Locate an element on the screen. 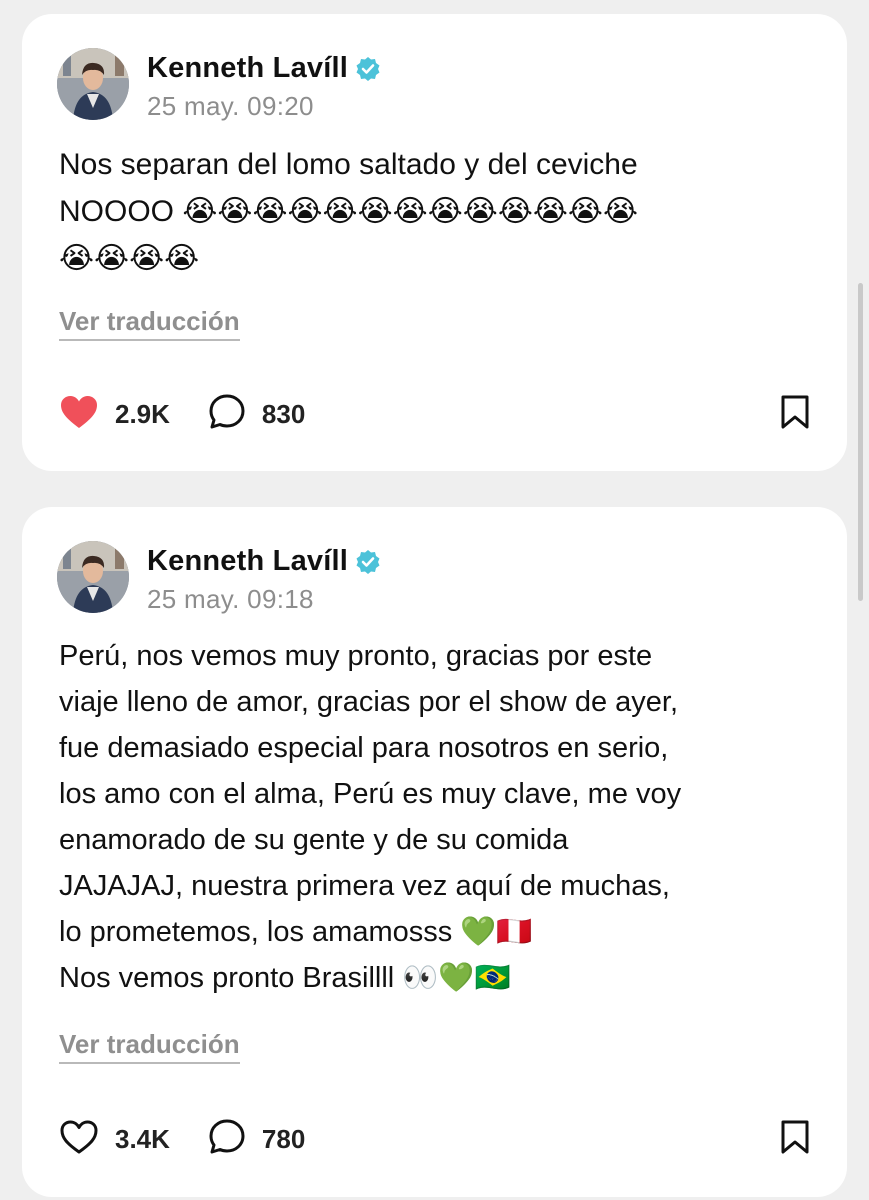 This screenshot has height=1200, width=869. post-header: Kenneth Lavíll 25 may. 09:20 is located at coordinates (219, 85).